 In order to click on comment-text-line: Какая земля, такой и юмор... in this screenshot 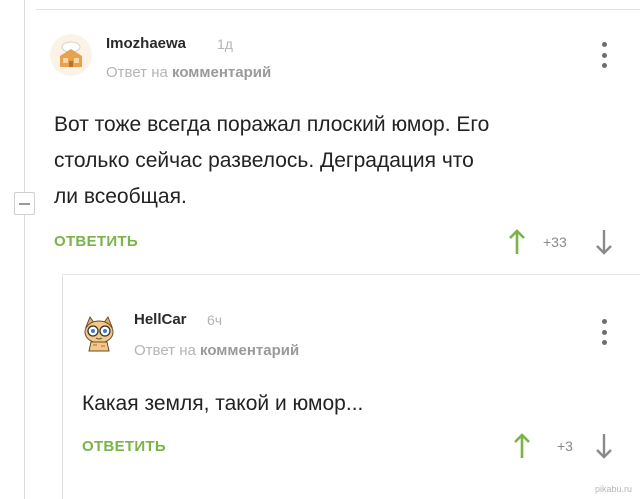, I will do `click(223, 403)`.